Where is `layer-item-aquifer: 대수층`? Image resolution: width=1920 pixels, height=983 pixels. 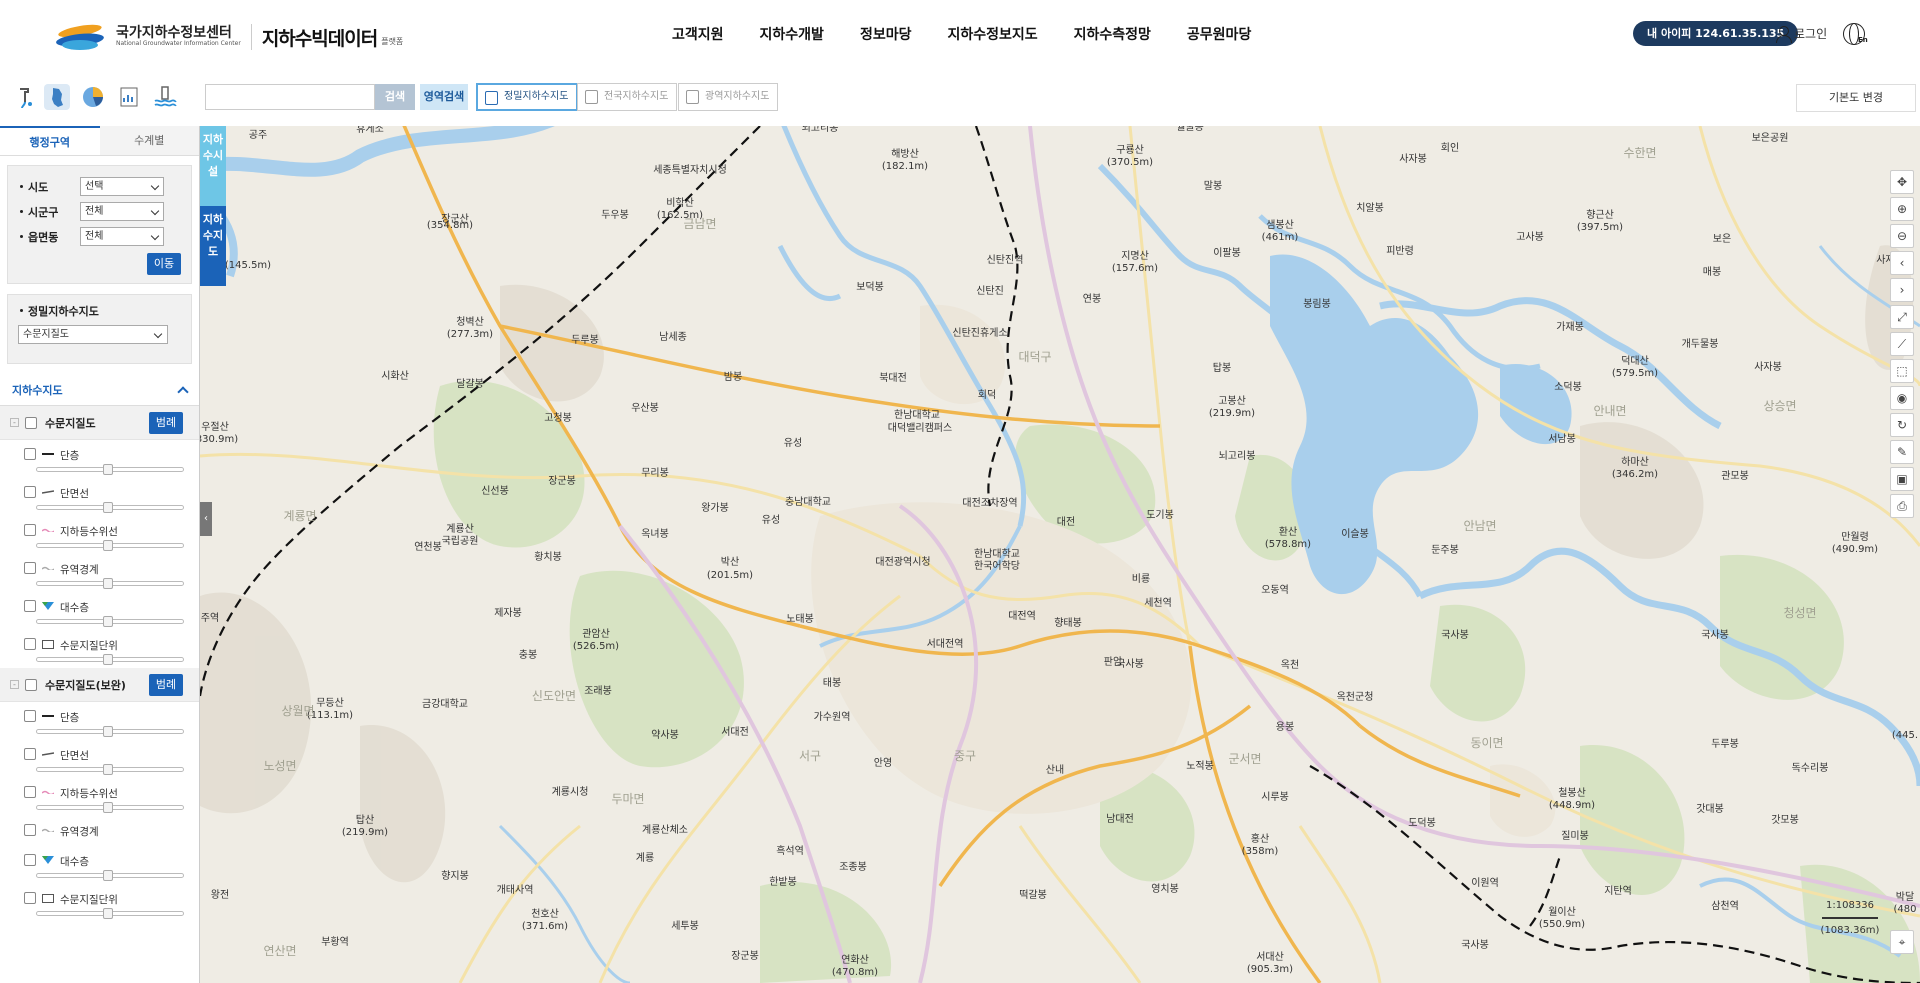 layer-item-aquifer: 대수층 is located at coordinates (99, 611).